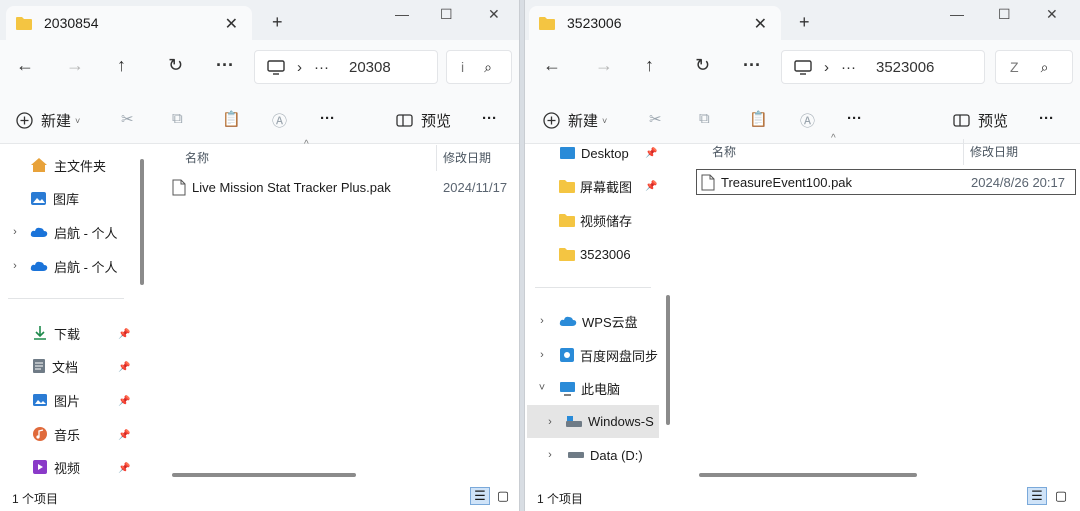  Describe the element at coordinates (479, 67) in the screenshot. I see `search-box: i ⌕` at that location.